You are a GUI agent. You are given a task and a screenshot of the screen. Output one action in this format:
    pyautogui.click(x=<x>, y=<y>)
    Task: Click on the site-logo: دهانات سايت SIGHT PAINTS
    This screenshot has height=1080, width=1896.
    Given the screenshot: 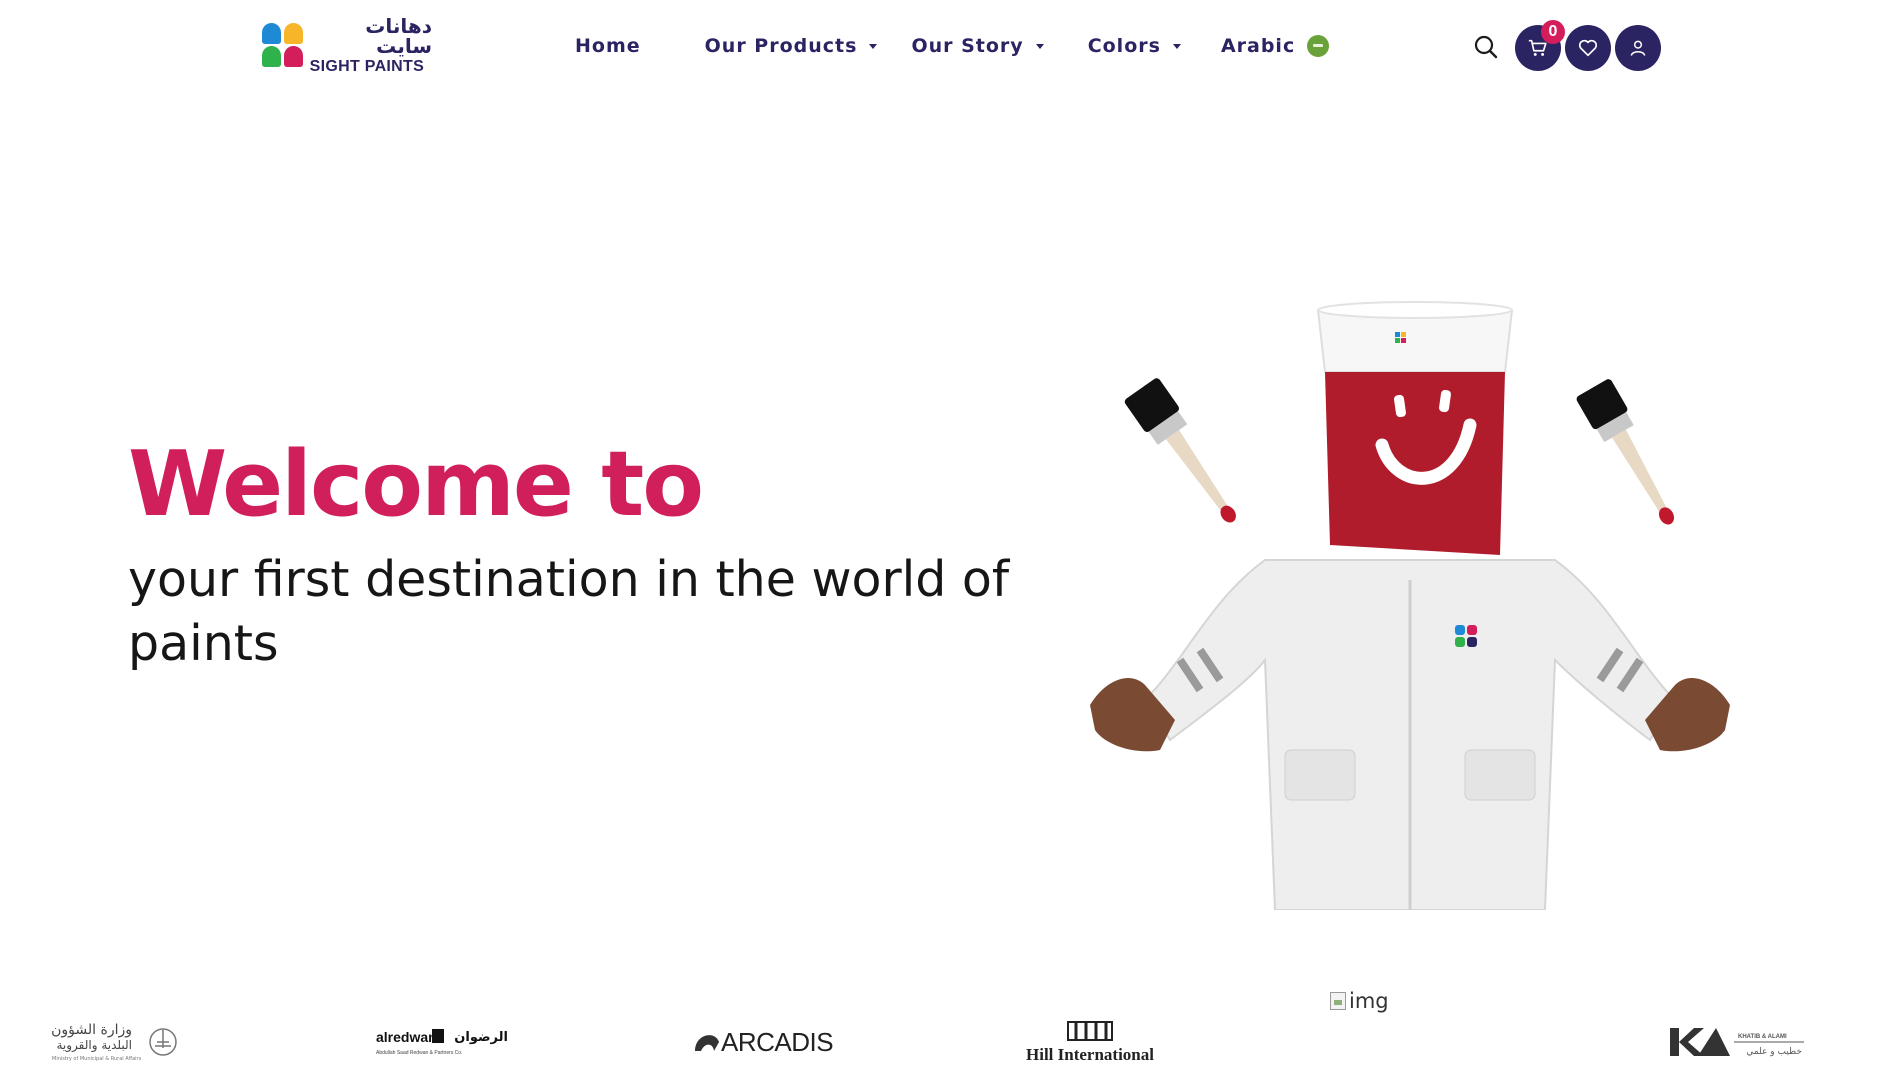 What is the action you would take?
    pyautogui.click(x=347, y=45)
    